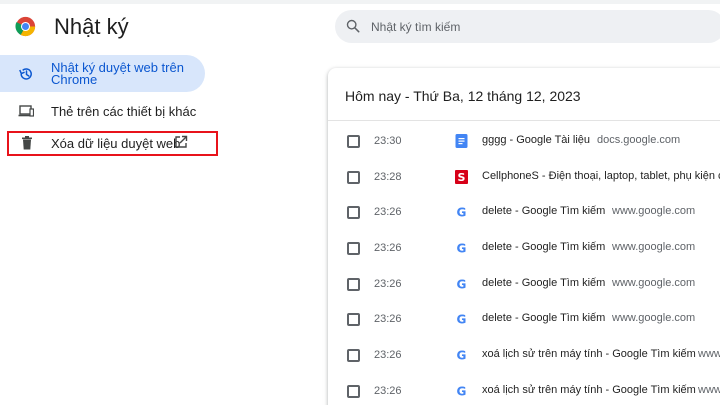 This screenshot has width=720, height=405. I want to click on sidebar-item-other-devices: Thẻ trên các thiết bị khác, so click(100, 111).